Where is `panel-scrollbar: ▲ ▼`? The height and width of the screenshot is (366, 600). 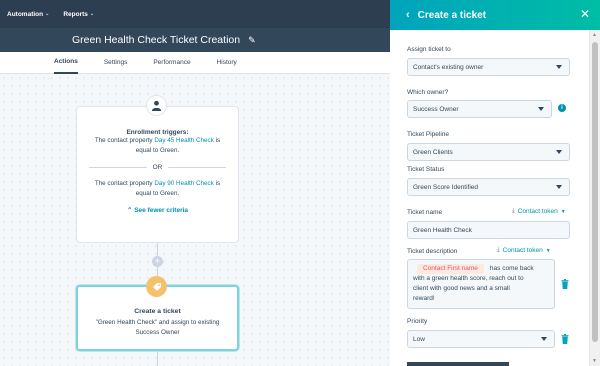 panel-scrollbar: ▲ ▼ is located at coordinates (594, 198).